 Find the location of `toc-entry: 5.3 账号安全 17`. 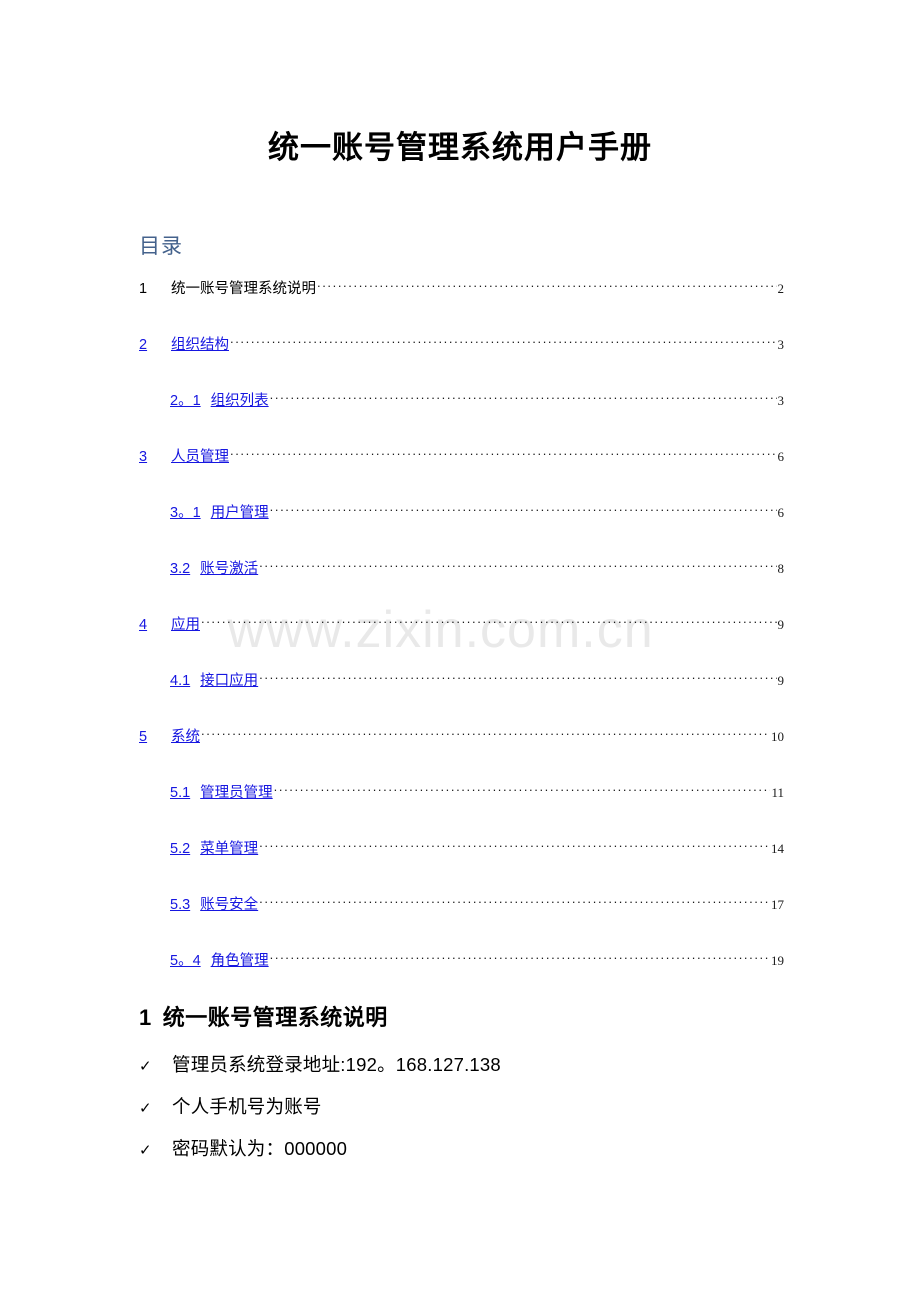

toc-entry: 5.3 账号安全 17 is located at coordinates (461, 923).